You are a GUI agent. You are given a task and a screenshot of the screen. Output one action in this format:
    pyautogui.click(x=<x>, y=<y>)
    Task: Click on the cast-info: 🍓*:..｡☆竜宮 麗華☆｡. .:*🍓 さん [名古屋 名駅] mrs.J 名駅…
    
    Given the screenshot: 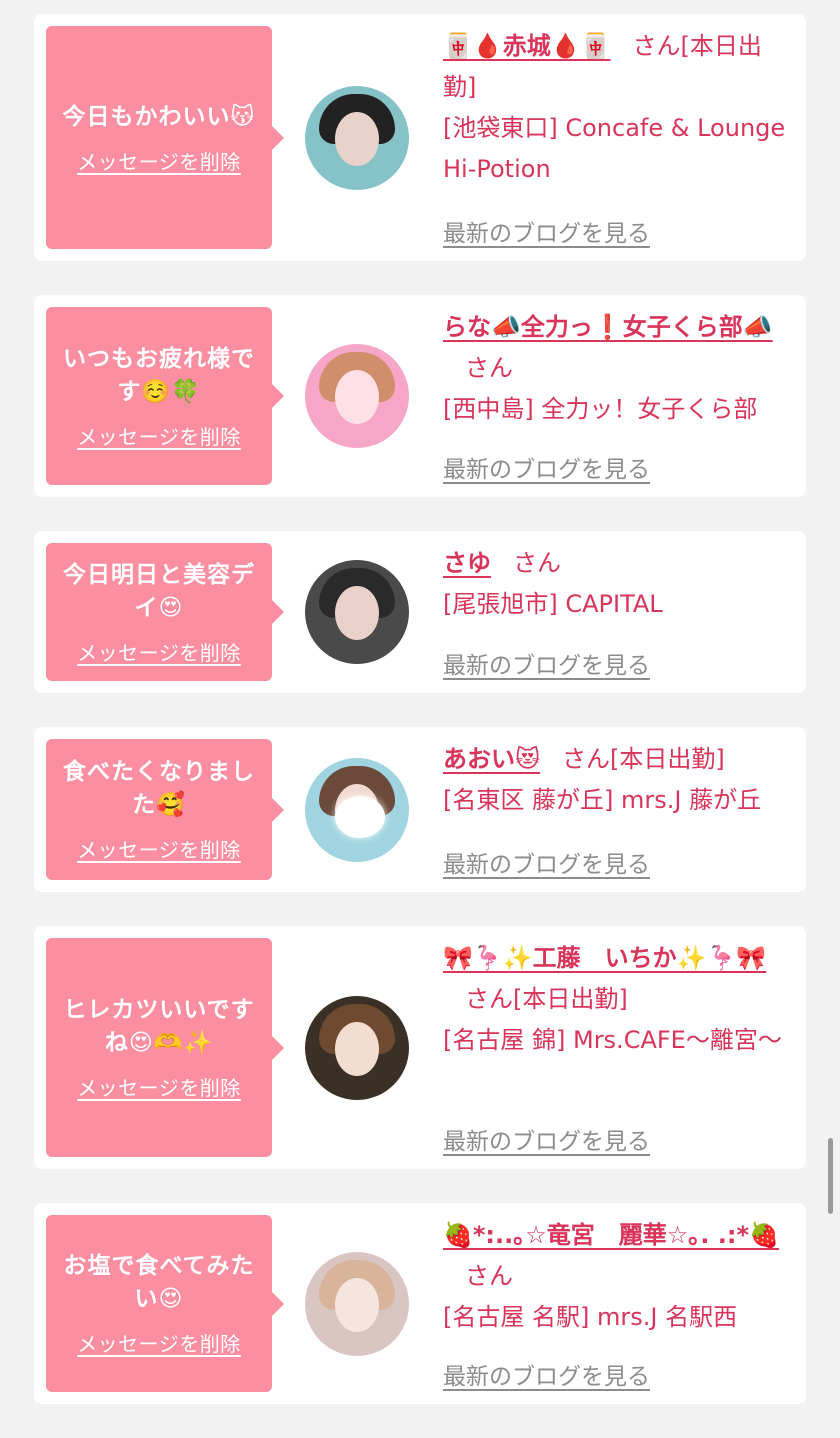 What is the action you would take?
    pyautogui.click(x=618, y=1303)
    